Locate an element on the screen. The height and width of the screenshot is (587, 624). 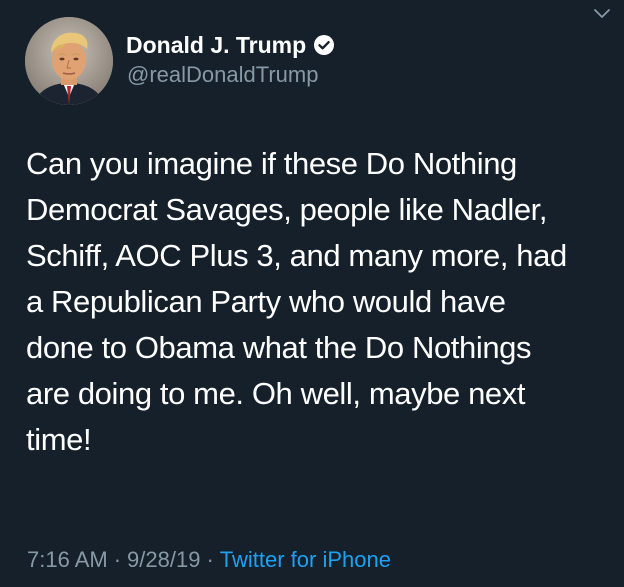
avatar is located at coordinates (69, 61).